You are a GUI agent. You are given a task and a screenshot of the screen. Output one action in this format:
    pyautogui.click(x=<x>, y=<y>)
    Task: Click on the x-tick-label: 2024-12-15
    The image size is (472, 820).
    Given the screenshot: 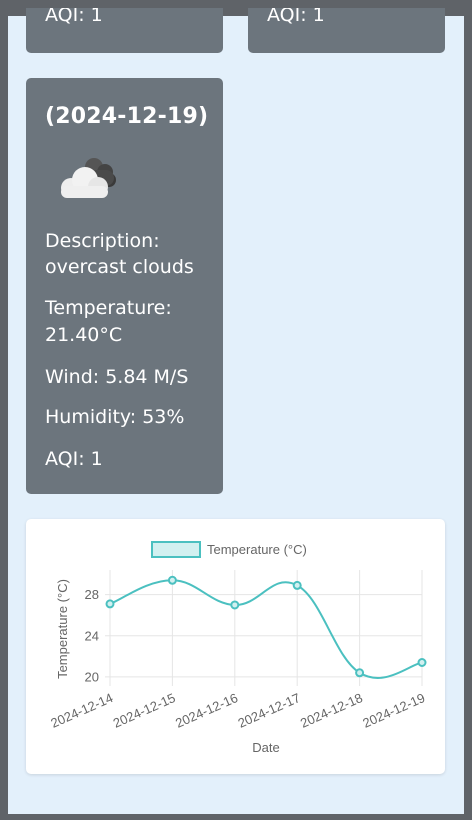 What is the action you would take?
    pyautogui.click(x=144, y=710)
    